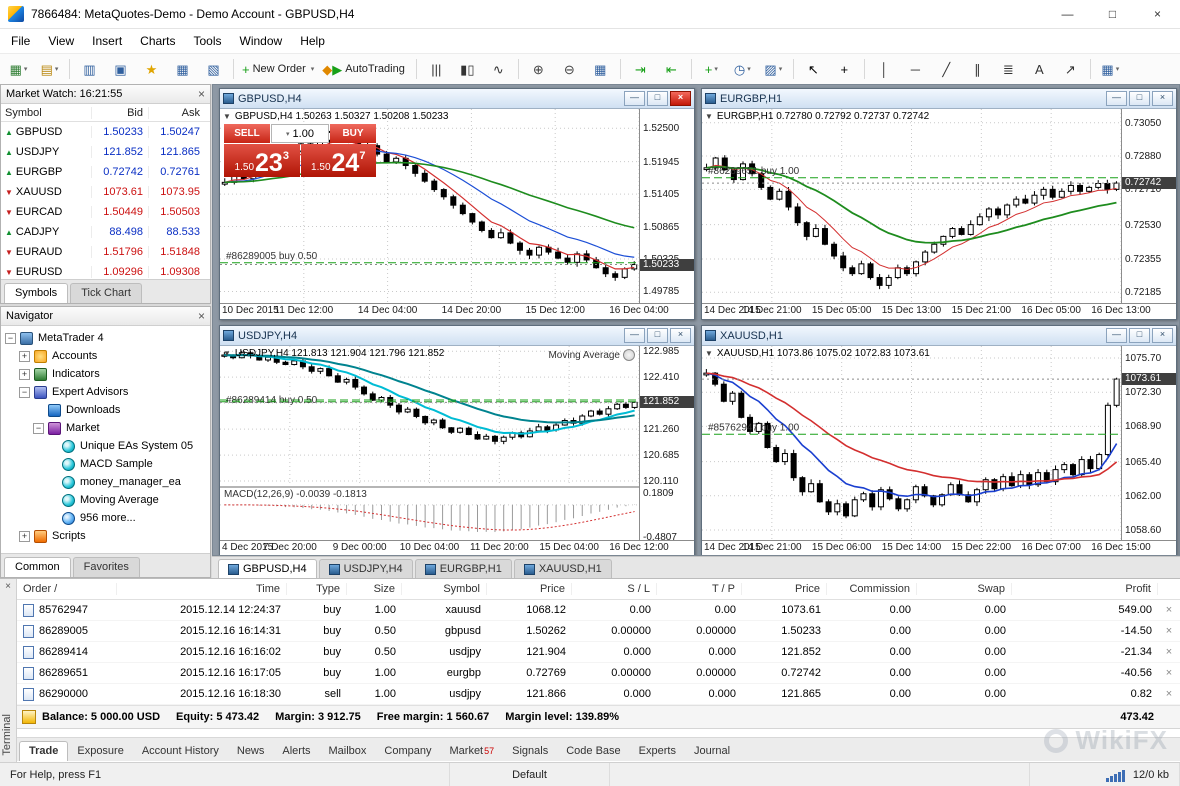 The width and height of the screenshot is (1180, 786). Describe the element at coordinates (569, 69) in the screenshot. I see `toolbar-zoom-out: ⊖` at that location.